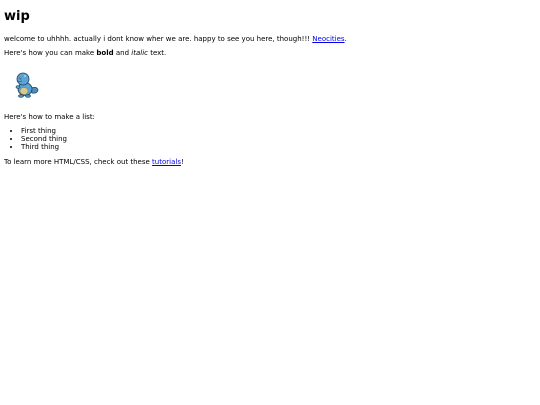 The image size is (540, 405). What do you see at coordinates (122, 53) in the screenshot?
I see `format-and: and` at bounding box center [122, 53].